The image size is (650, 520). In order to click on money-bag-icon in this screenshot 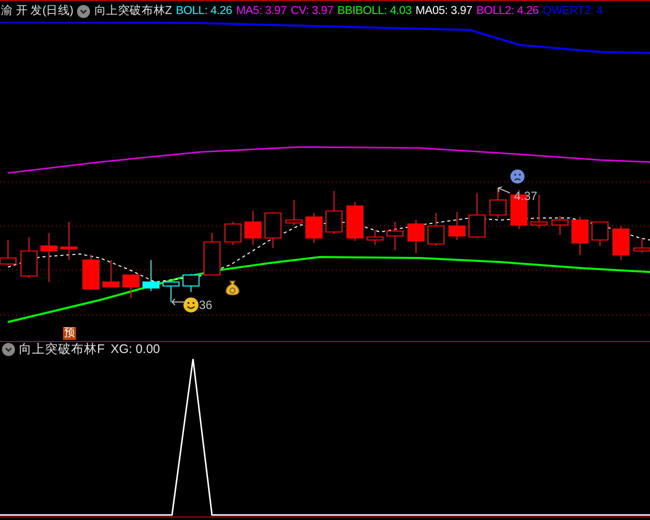, I will do `click(232, 288)`.